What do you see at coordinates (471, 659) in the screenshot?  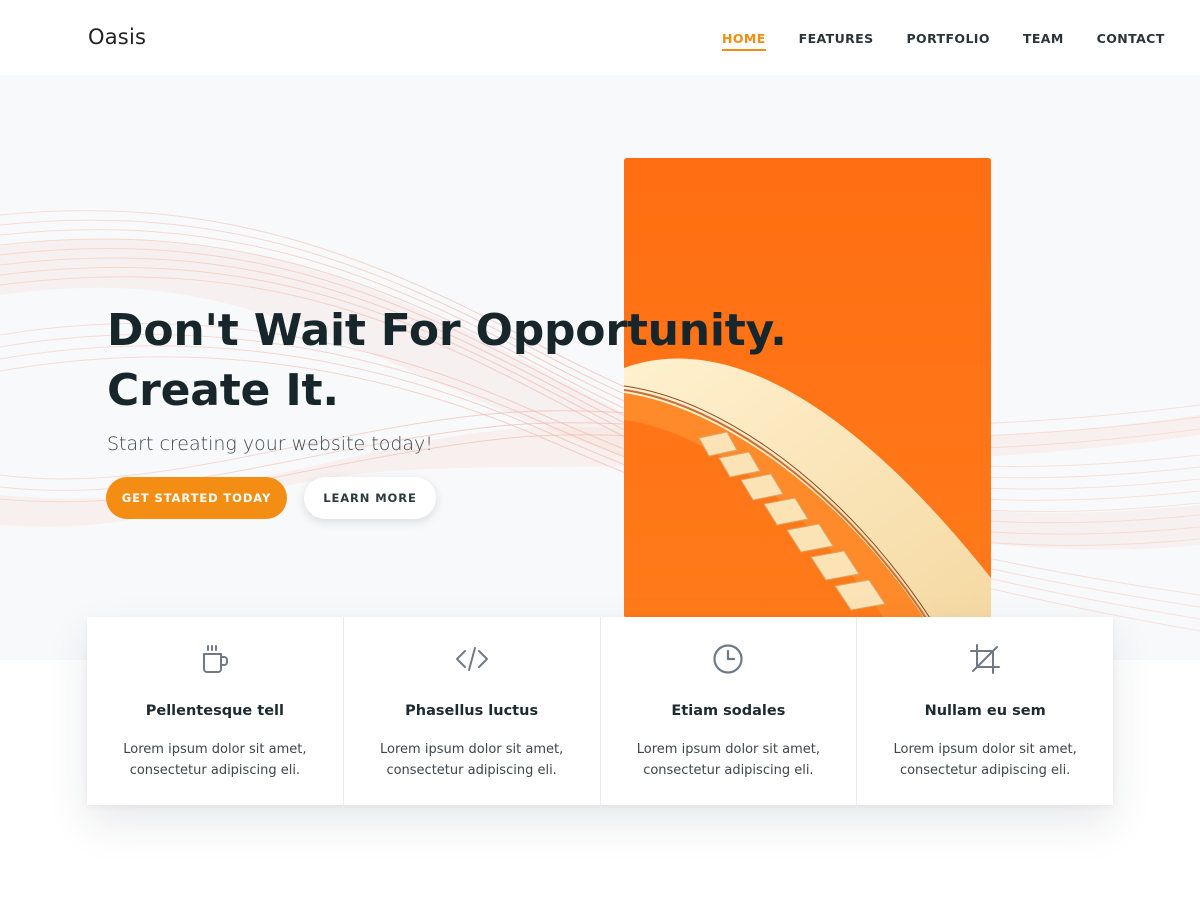 I see `code-icon` at bounding box center [471, 659].